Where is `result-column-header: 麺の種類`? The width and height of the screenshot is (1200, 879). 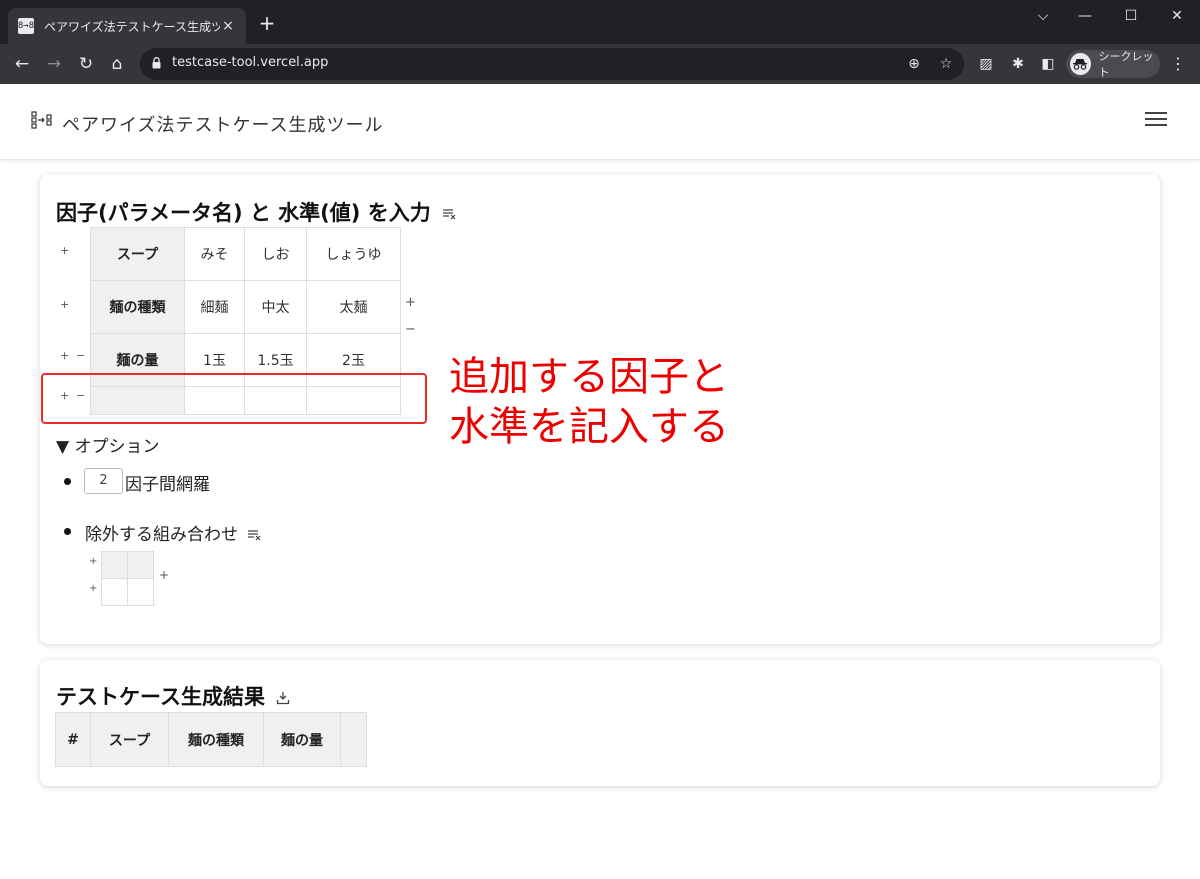
result-column-header: 麺の種類 is located at coordinates (216, 739).